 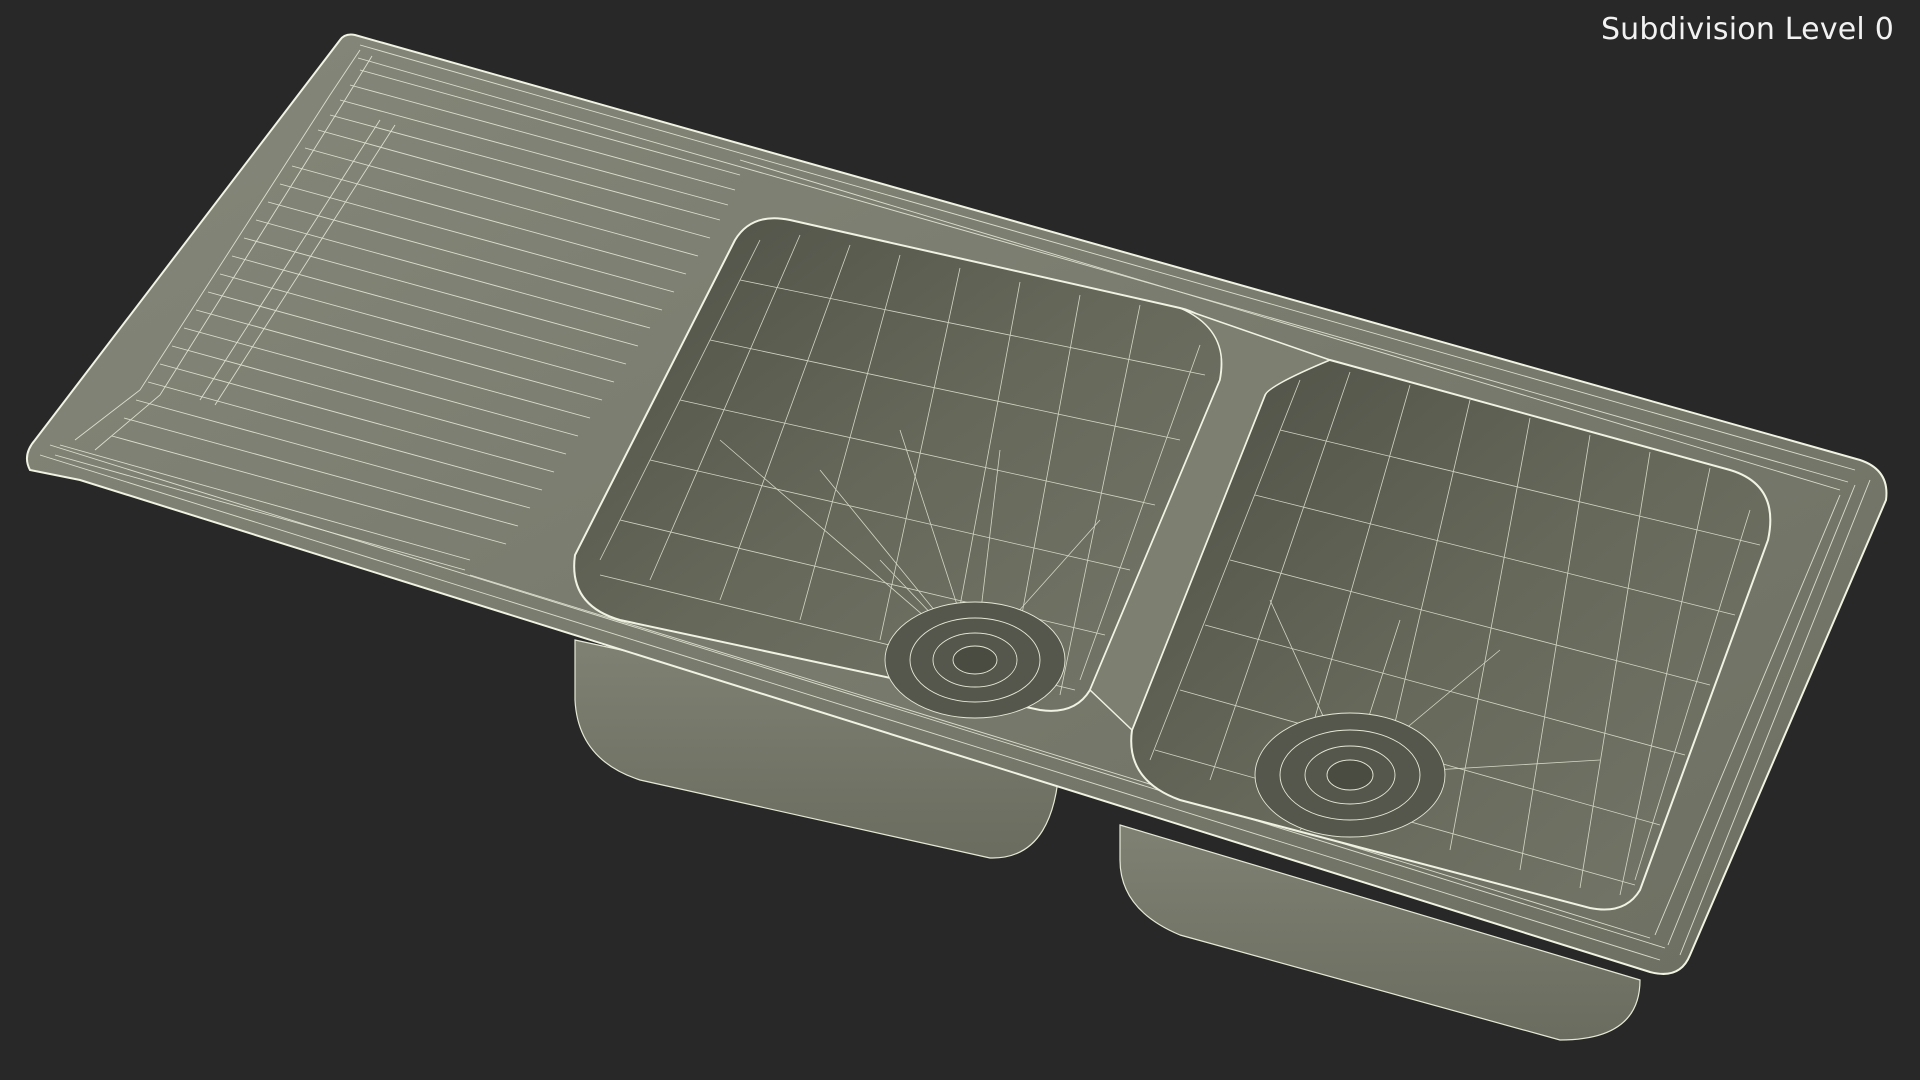 What do you see at coordinates (1350, 775) in the screenshot?
I see `drain-right` at bounding box center [1350, 775].